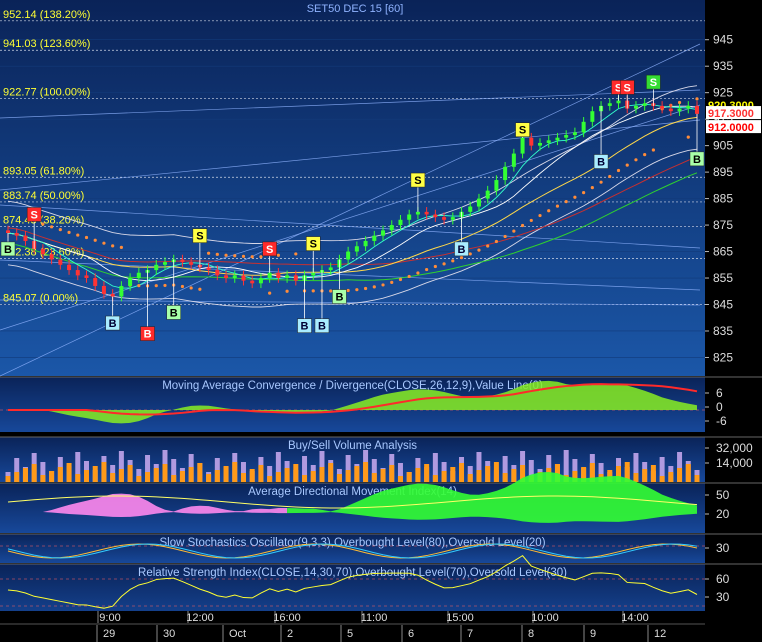 The height and width of the screenshot is (642, 762). I want to click on y-tick-label: 945, so click(723, 40).